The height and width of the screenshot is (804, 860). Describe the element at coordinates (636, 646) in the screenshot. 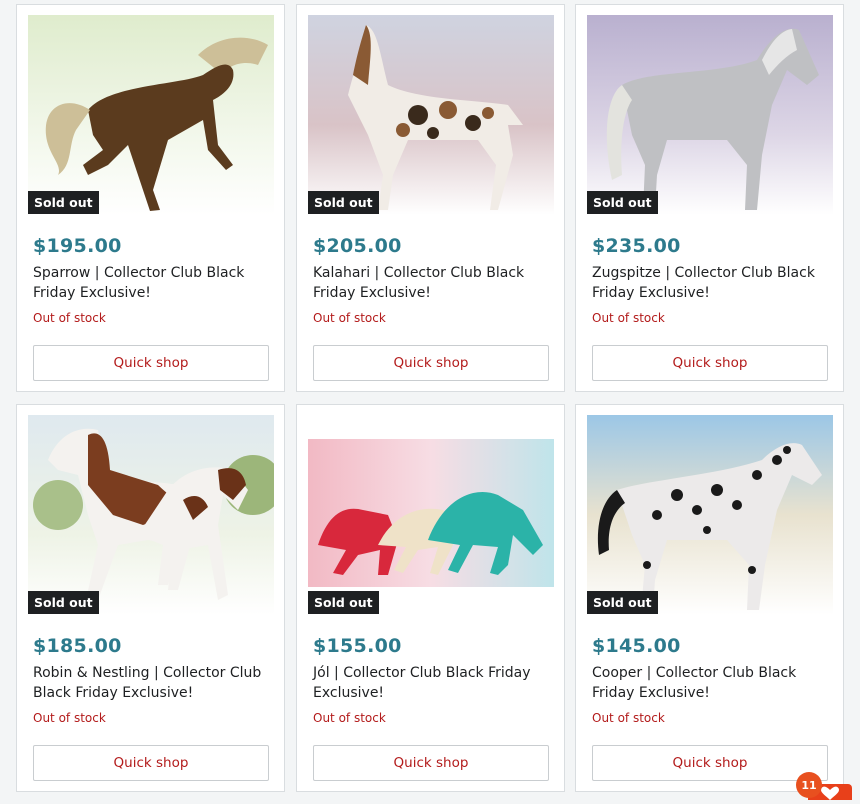

I see `product-price: $145.00` at that location.